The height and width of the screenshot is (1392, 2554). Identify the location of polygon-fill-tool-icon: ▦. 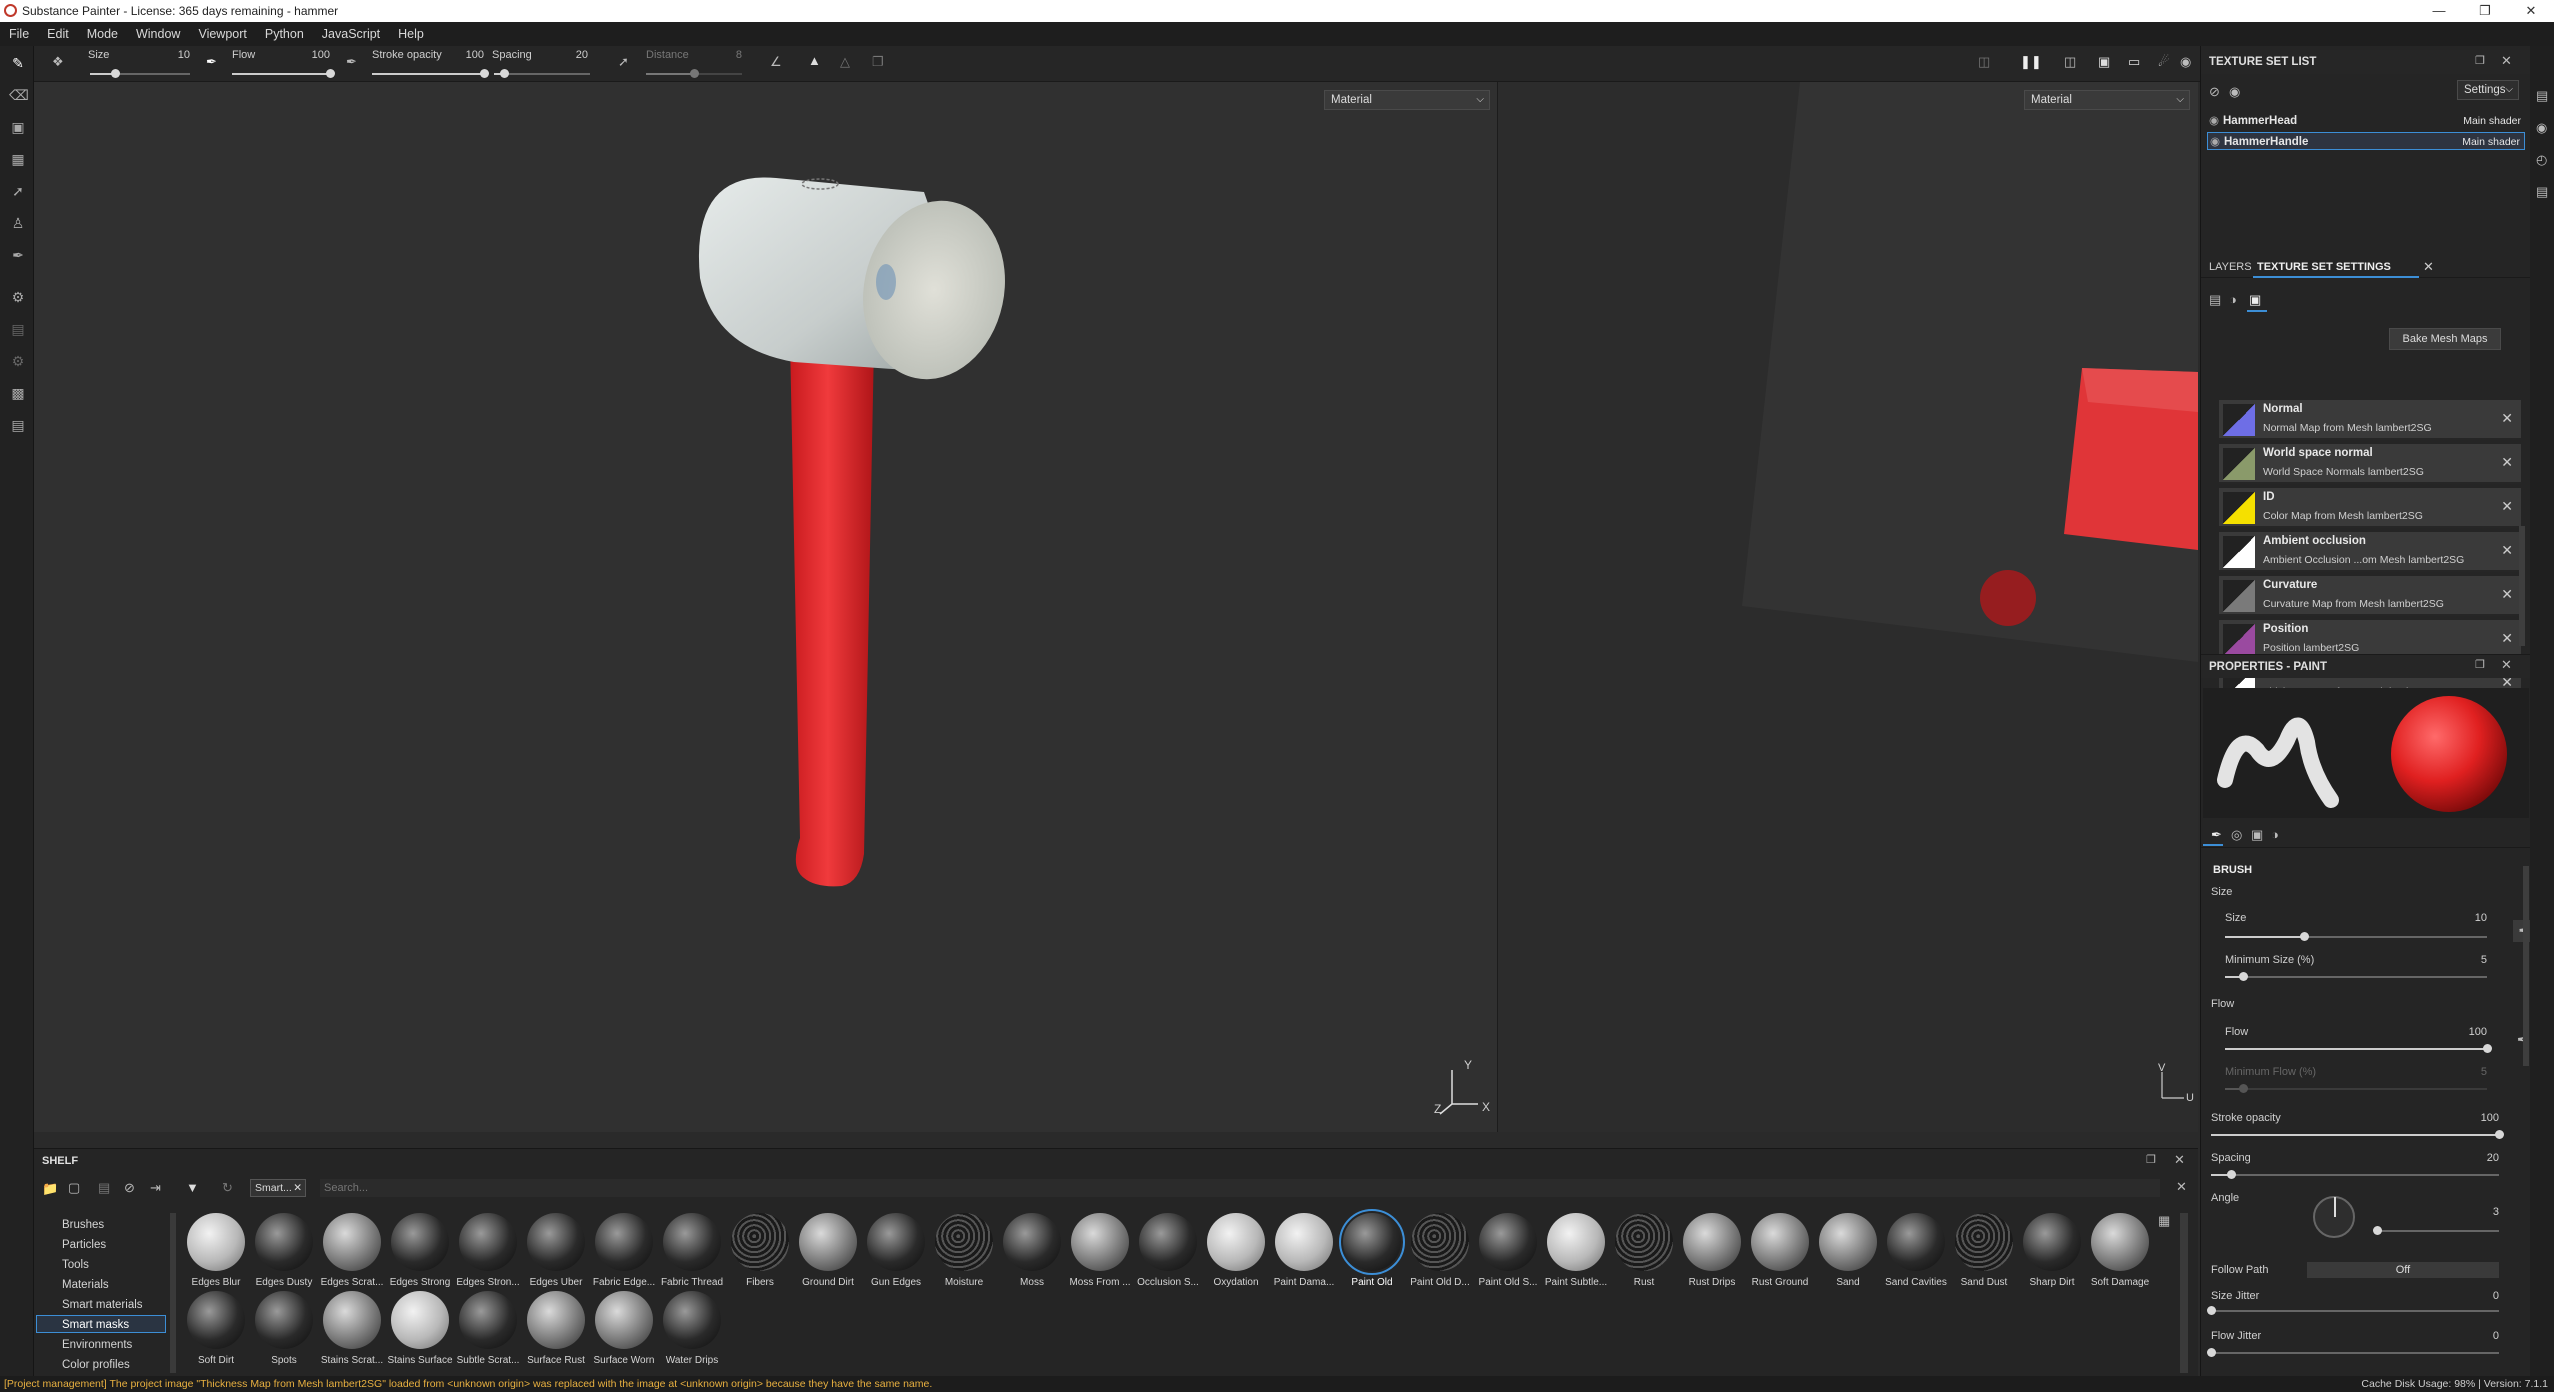
(18, 159).